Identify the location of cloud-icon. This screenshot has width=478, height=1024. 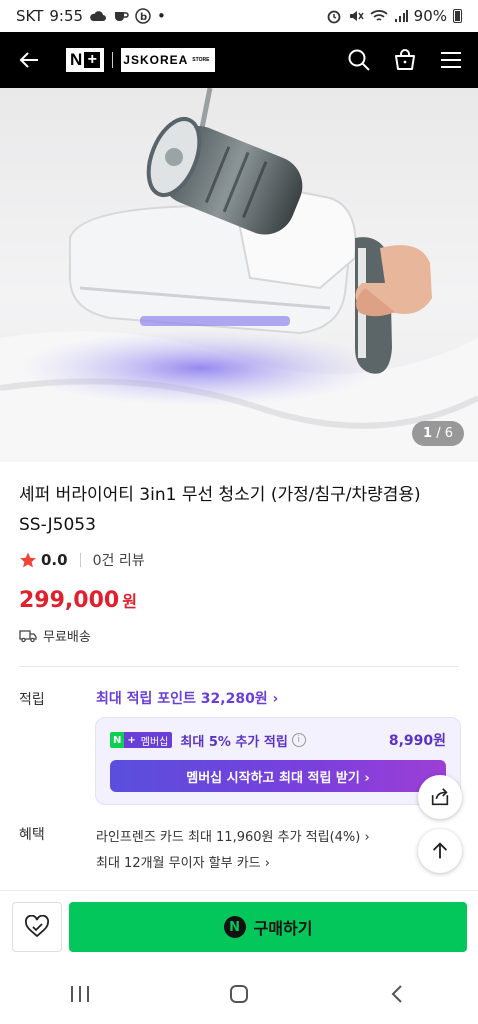
(98, 16).